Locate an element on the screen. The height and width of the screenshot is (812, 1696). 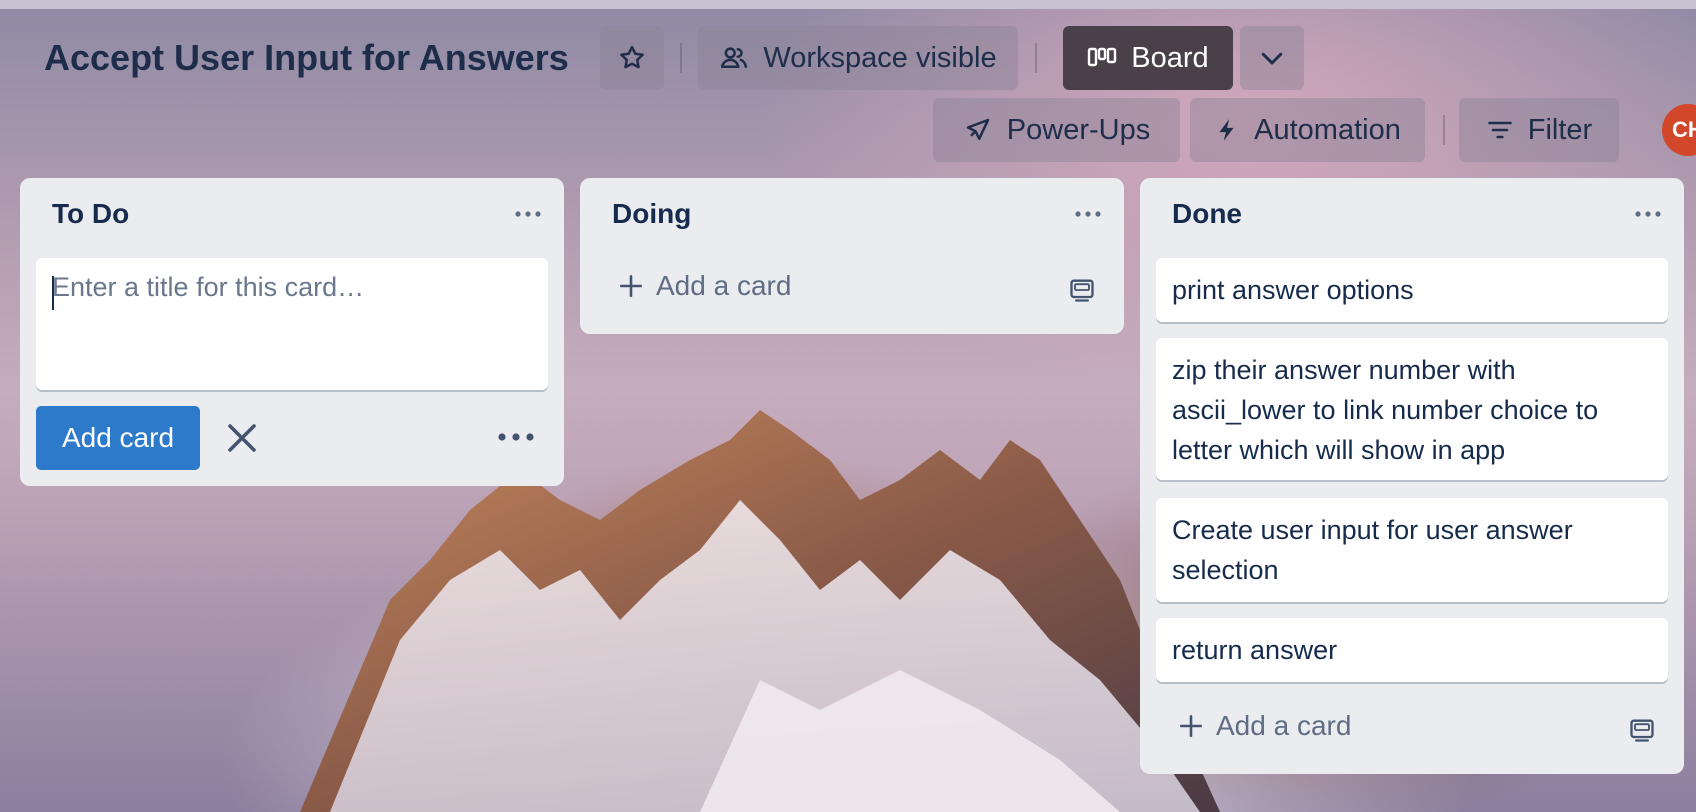
powerups-button: Power-Ups is located at coordinates (1056, 130).